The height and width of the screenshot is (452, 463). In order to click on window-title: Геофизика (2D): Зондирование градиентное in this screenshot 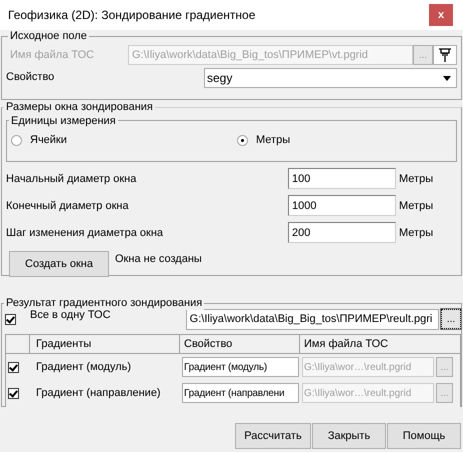, I will do `click(132, 15)`.